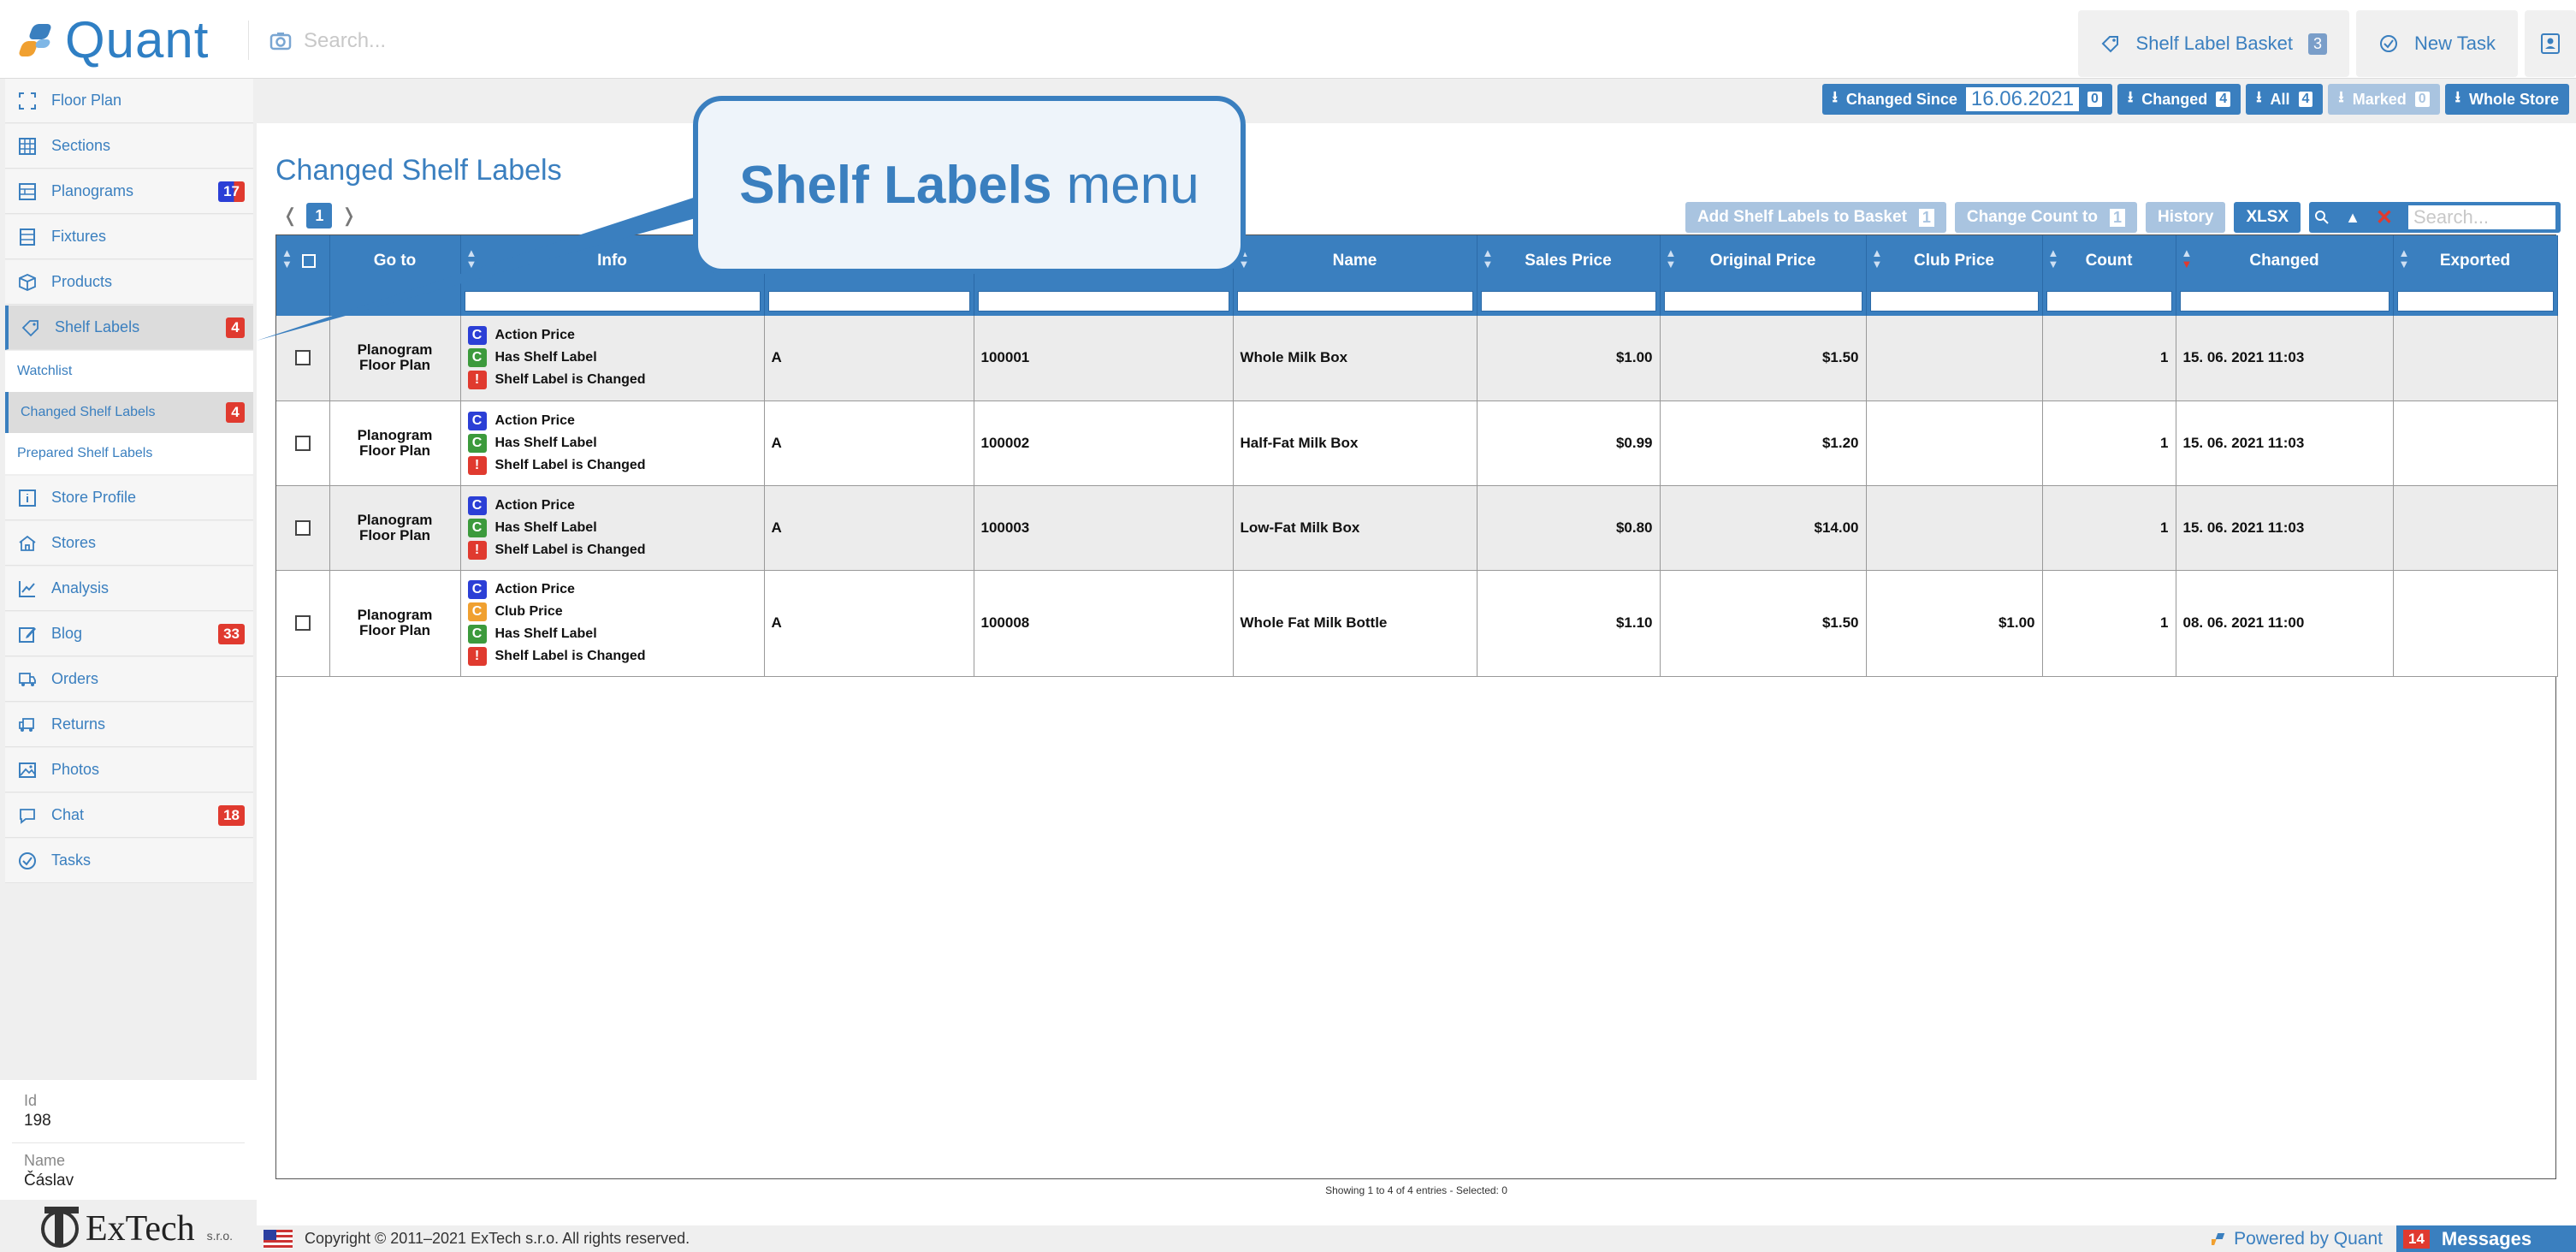 This screenshot has height=1252, width=2576. What do you see at coordinates (895, 185) in the screenshot?
I see `callout-bold: Shelf Labels` at bounding box center [895, 185].